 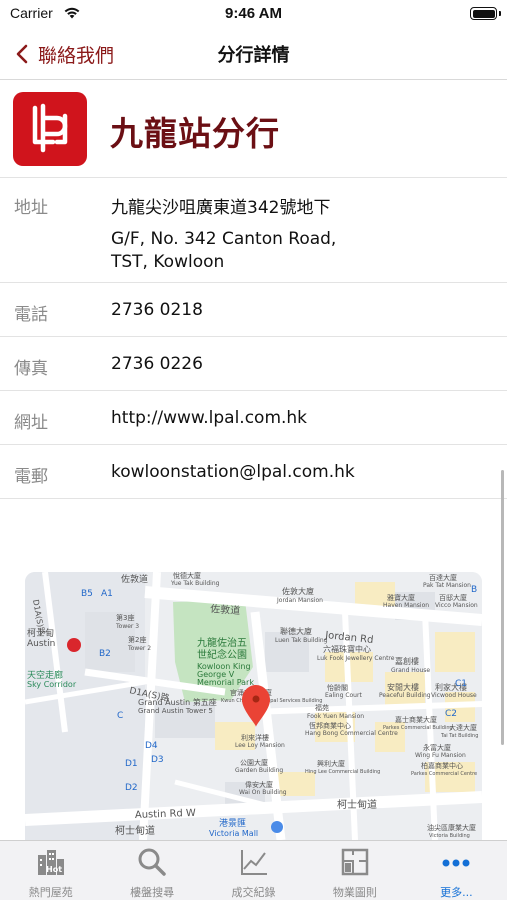 What do you see at coordinates (502, 607) in the screenshot?
I see `scroll-indicator` at bounding box center [502, 607].